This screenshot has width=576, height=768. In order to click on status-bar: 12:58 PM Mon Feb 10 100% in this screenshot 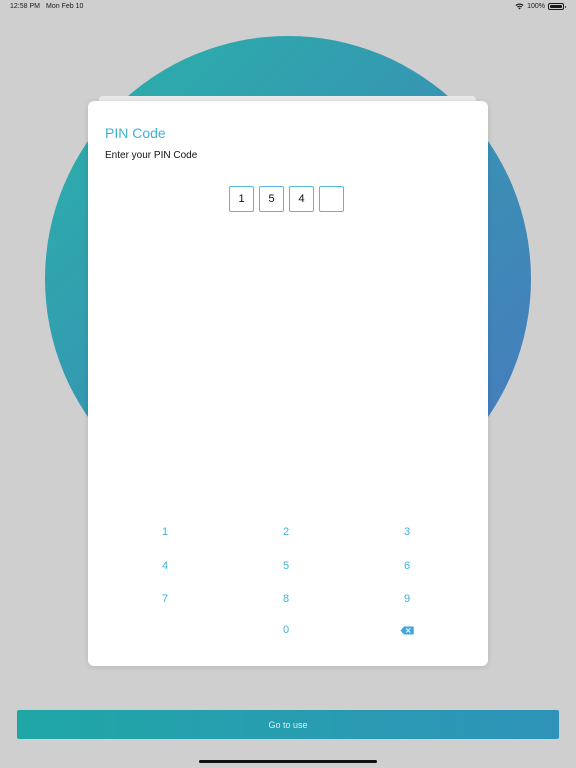, I will do `click(288, 7)`.